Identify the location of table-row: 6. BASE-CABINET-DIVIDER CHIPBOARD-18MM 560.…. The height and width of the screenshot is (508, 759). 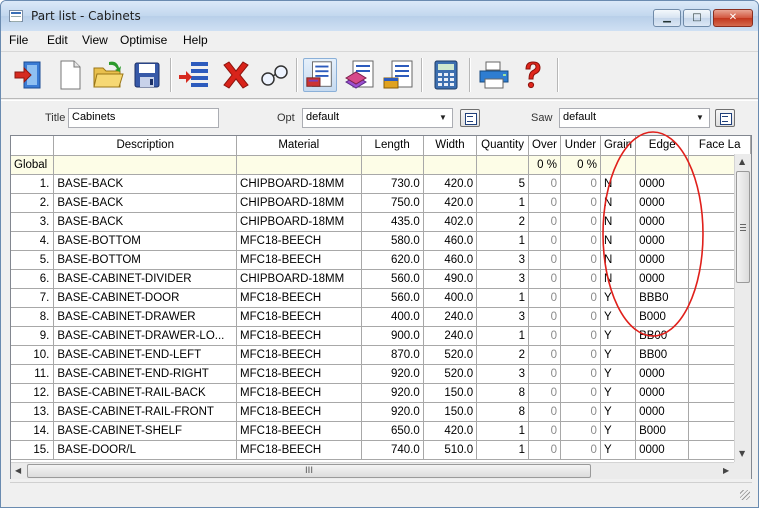
(381, 279).